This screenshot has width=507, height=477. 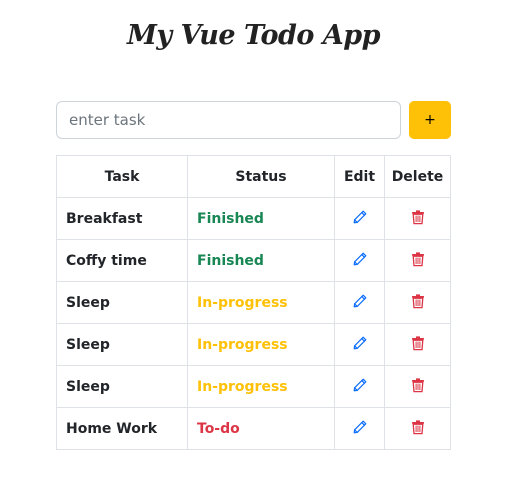 What do you see at coordinates (122, 260) in the screenshot?
I see `task-name: Coffy time` at bounding box center [122, 260].